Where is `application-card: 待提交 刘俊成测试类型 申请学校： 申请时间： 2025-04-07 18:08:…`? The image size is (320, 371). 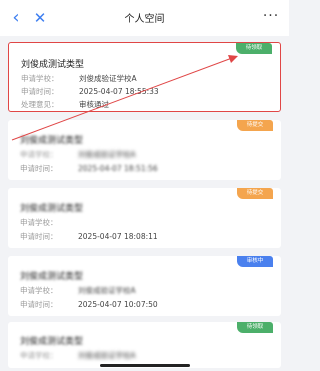 application-card: 待提交 刘俊成测试类型 申请学校： 申请时间： 2025-04-07 18:08:… is located at coordinates (144, 218).